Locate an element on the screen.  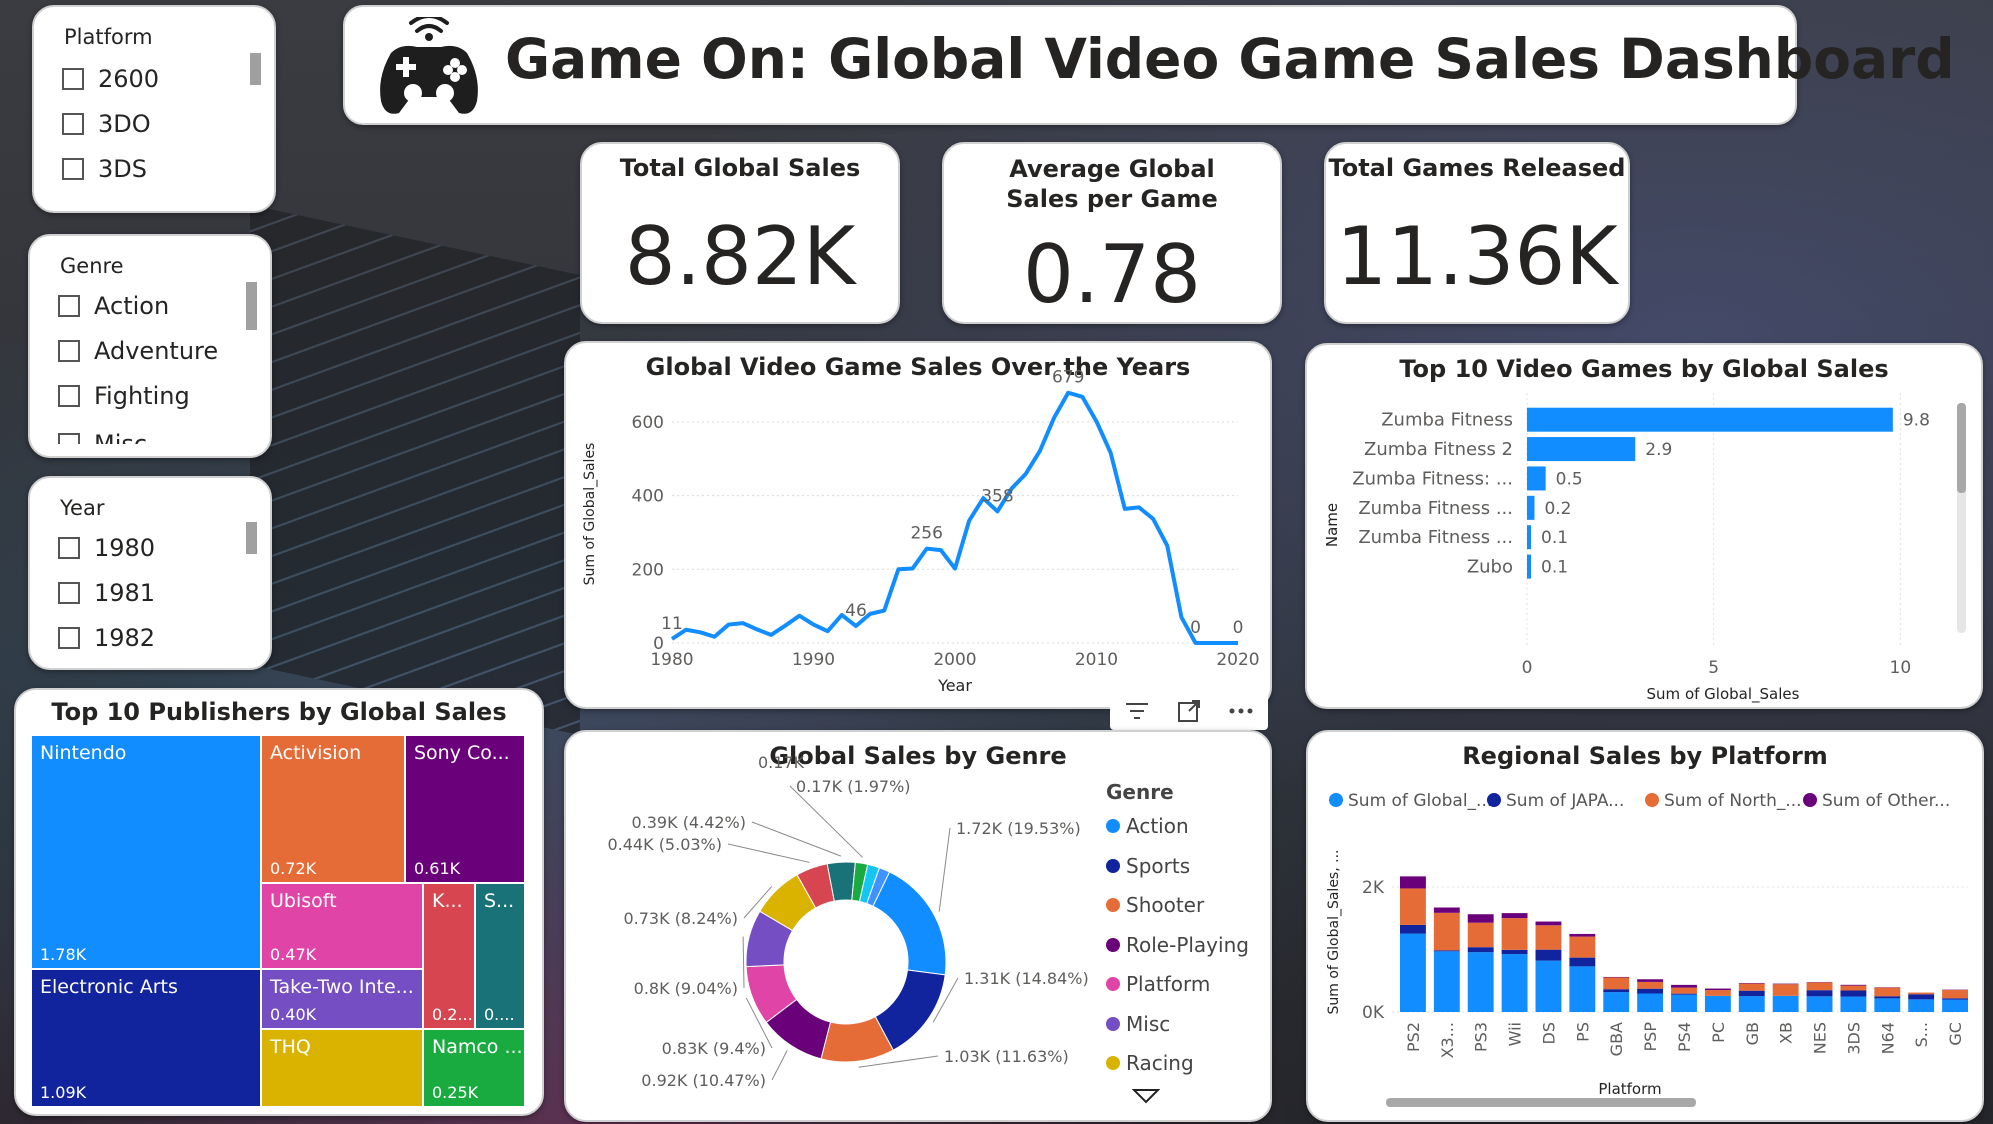
legend-item: Platform is located at coordinates (1158, 984).